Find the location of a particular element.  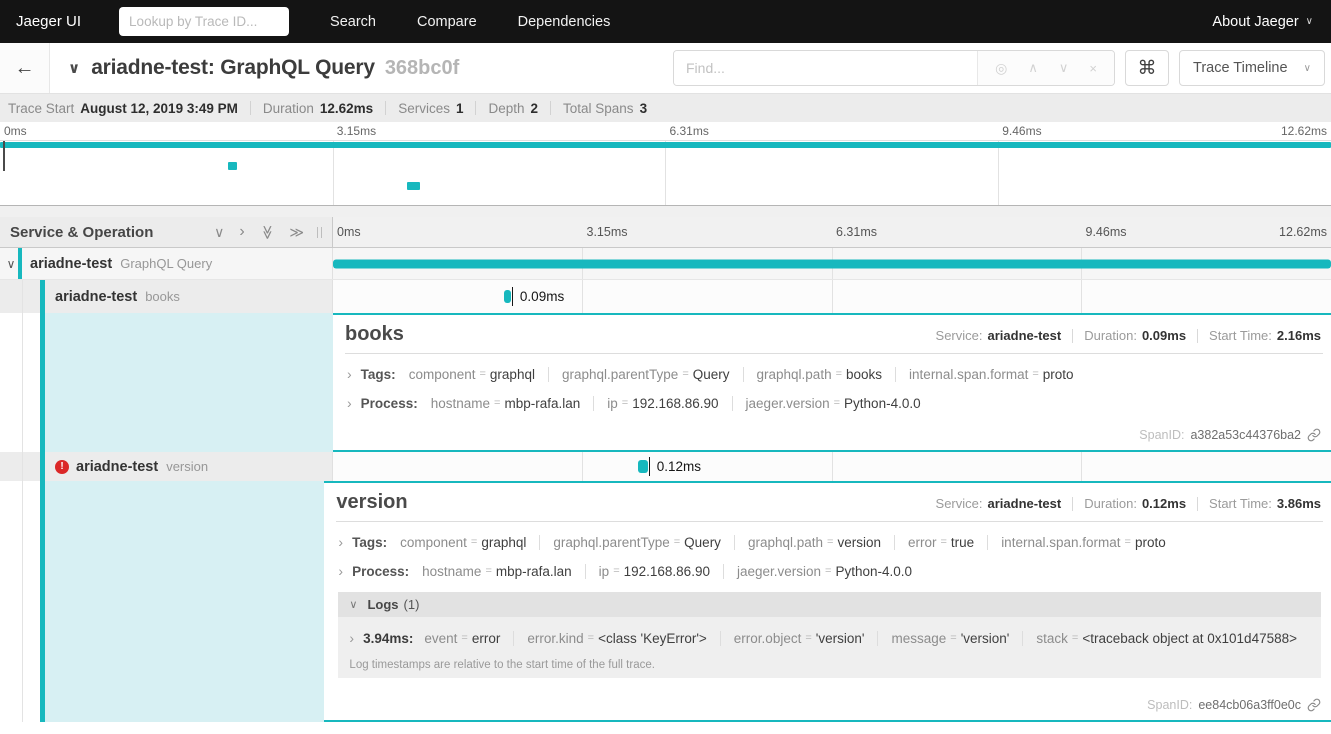

log-value: <class 'KeyError'> is located at coordinates (652, 638).